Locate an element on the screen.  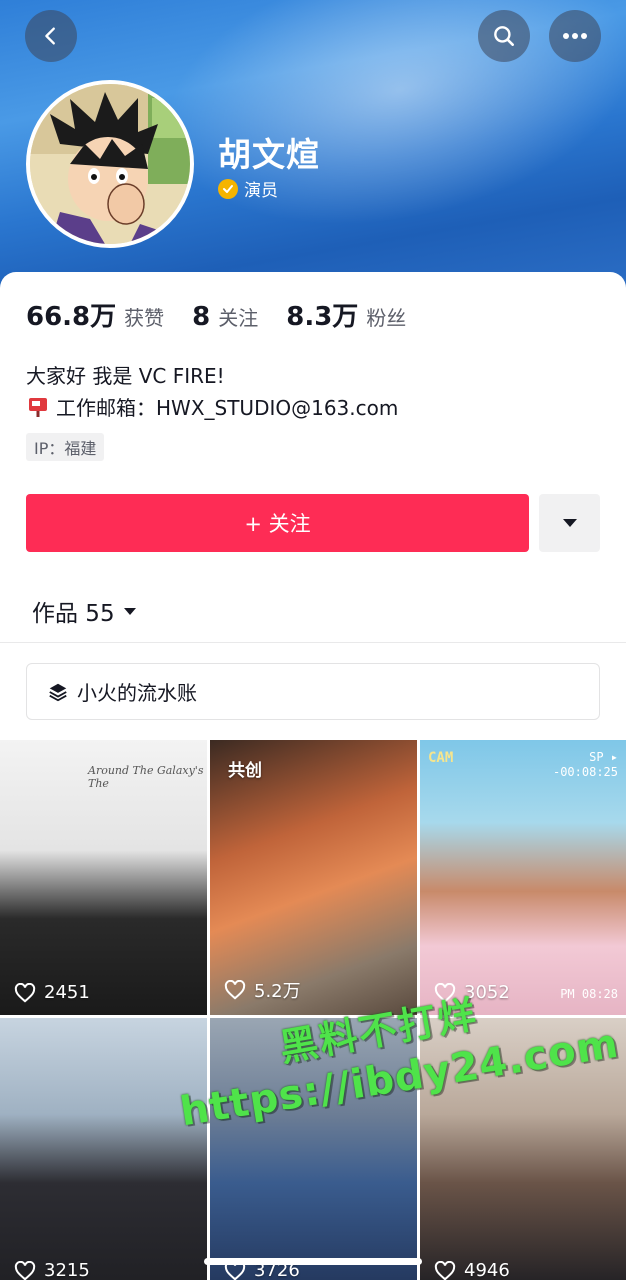
sp-label: SP ▸ is located at coordinates (603, 757).